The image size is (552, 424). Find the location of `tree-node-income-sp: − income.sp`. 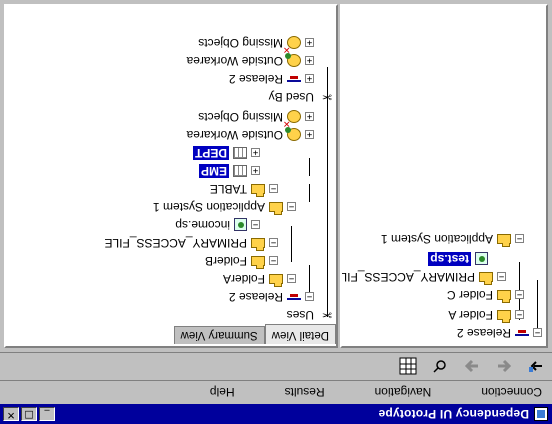

tree-node-income-sp: − income.sp is located at coordinates (217, 225).